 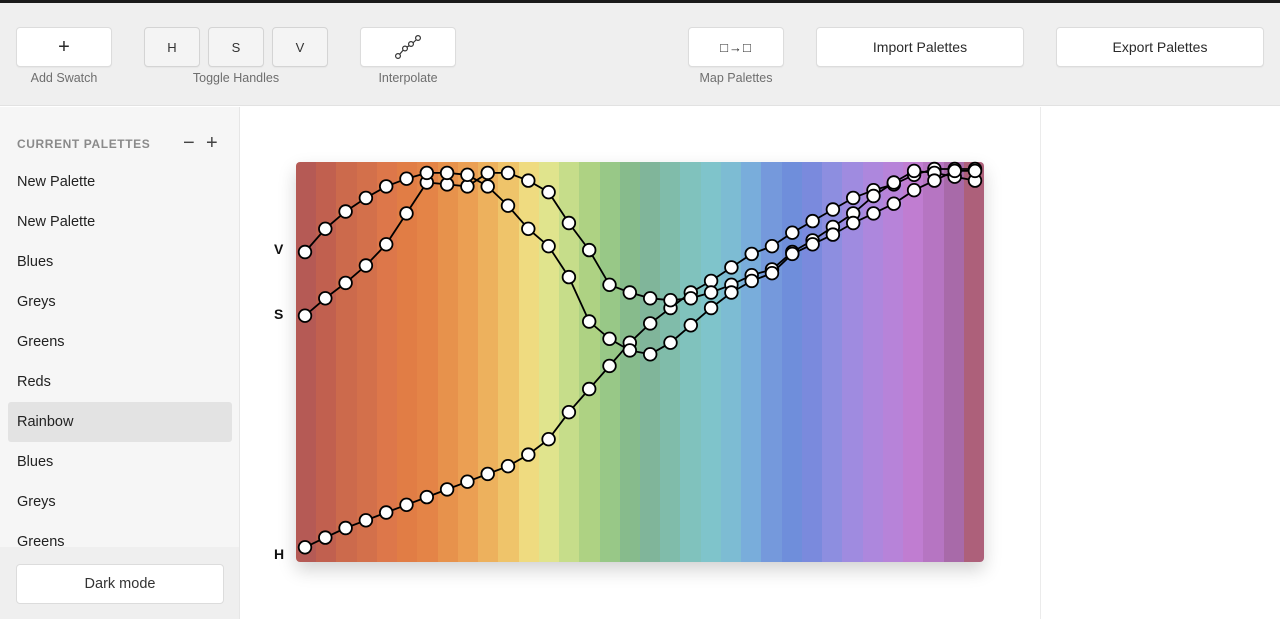 What do you see at coordinates (189, 143) in the screenshot?
I see `remove-palette-icon: −` at bounding box center [189, 143].